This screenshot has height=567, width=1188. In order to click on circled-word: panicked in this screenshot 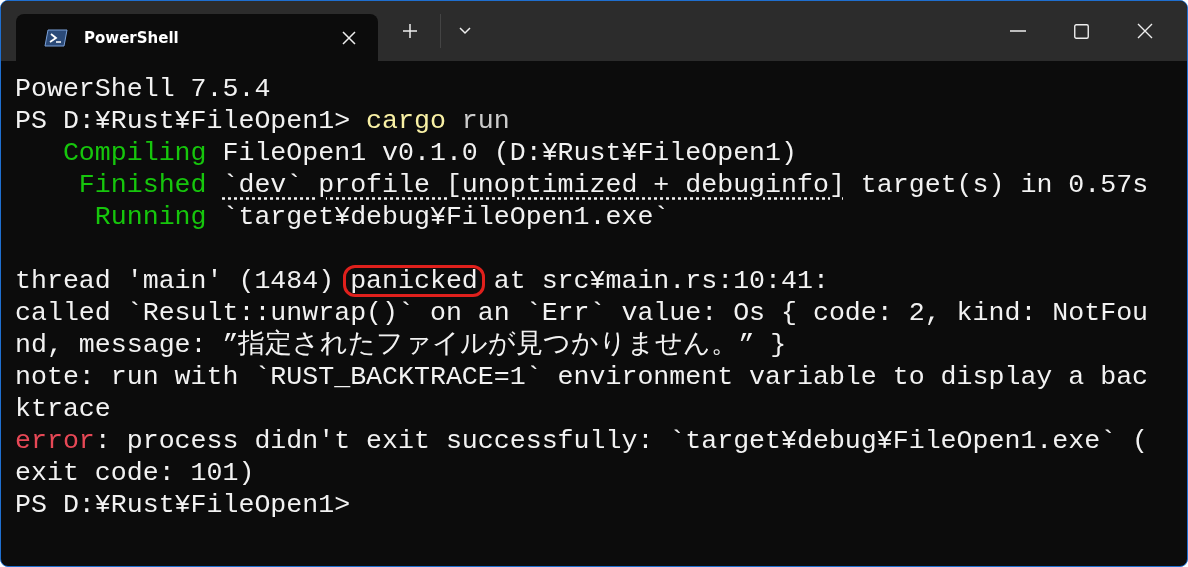, I will do `click(414, 281)`.